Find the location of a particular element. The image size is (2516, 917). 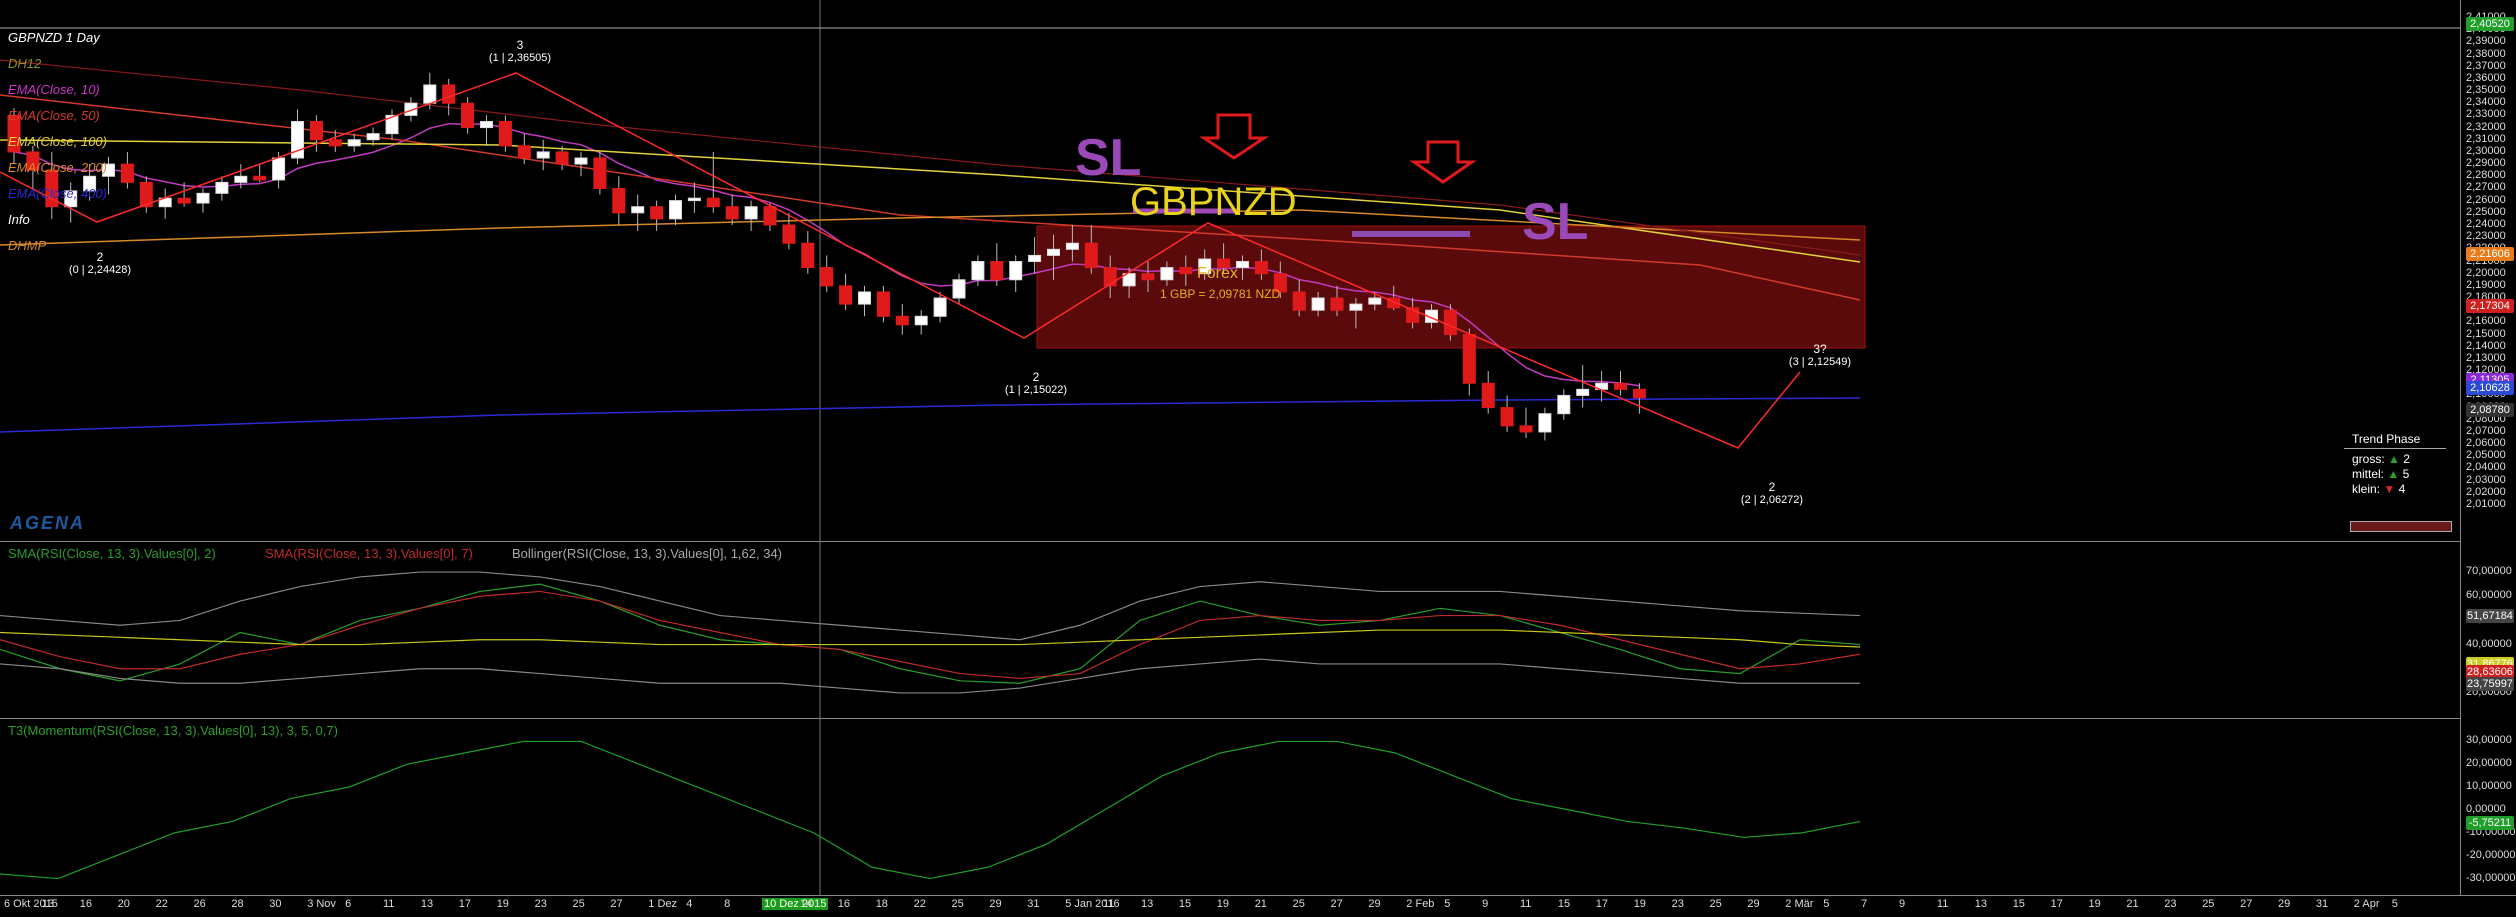

trend-phase-gross: gross: ▲ 2 is located at coordinates (2381, 459).